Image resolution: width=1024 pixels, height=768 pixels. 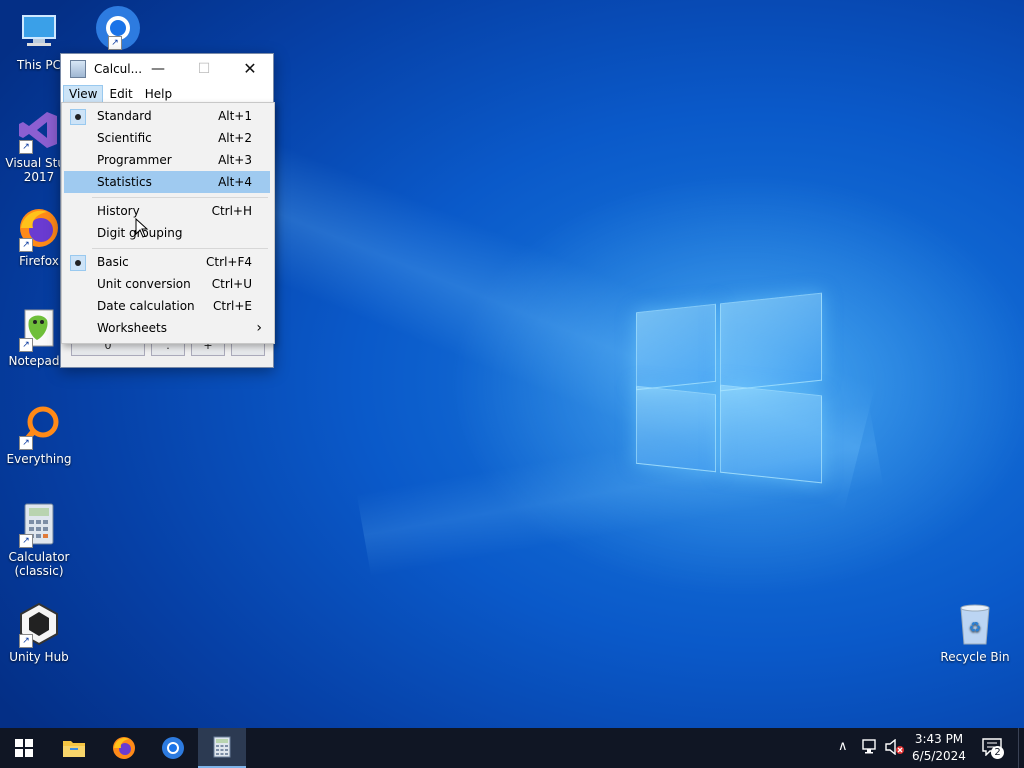 What do you see at coordinates (204, 68) in the screenshot?
I see `maximize-button: ☐` at bounding box center [204, 68].